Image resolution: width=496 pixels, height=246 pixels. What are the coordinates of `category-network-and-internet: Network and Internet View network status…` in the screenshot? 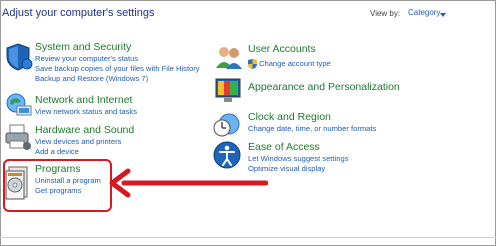 It's located at (86, 105).